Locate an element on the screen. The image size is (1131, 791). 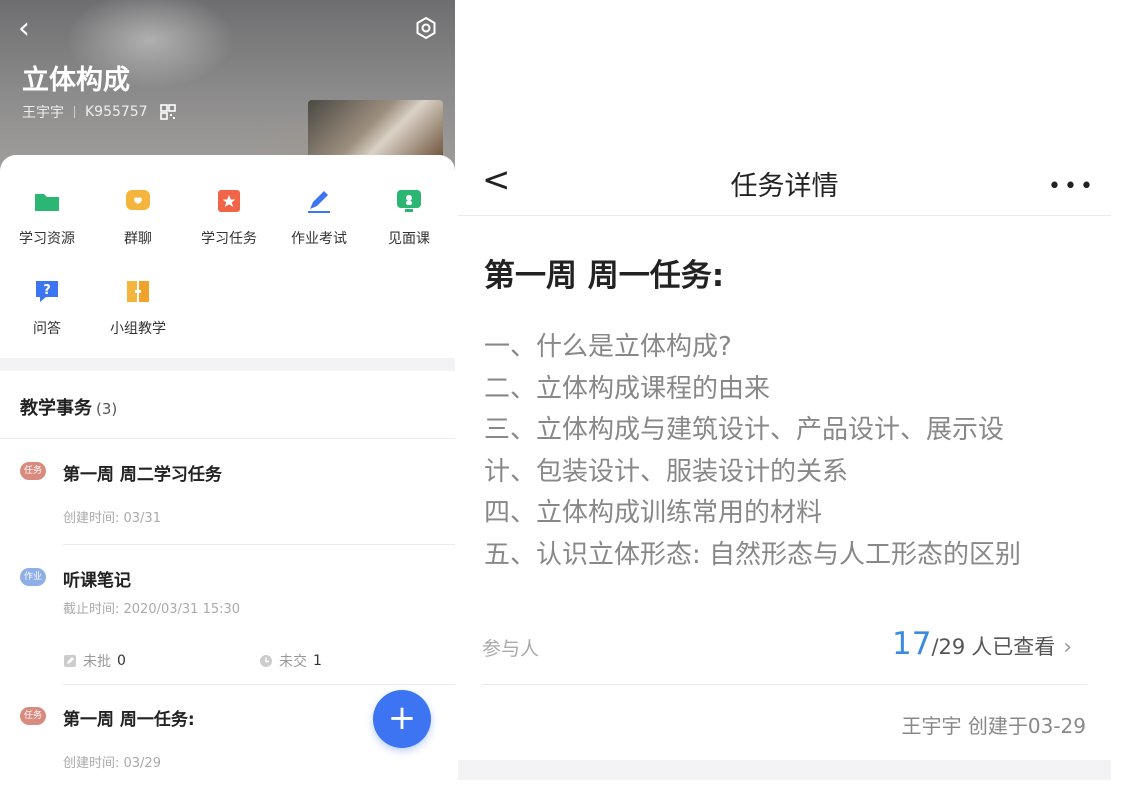
task-title: 第一周 周二学习任务 is located at coordinates (142, 472).